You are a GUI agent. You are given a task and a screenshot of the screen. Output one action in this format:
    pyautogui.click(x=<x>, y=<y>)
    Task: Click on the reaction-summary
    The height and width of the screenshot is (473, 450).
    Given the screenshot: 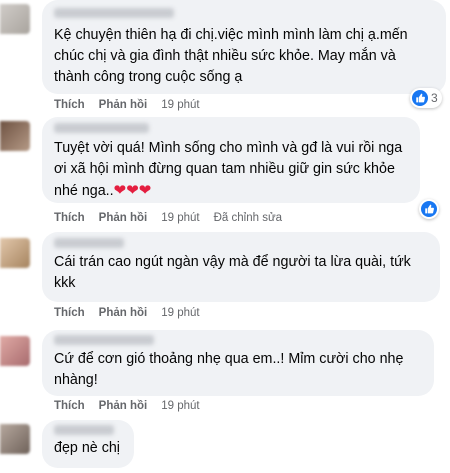 What is the action you would take?
    pyautogui.click(x=429, y=209)
    